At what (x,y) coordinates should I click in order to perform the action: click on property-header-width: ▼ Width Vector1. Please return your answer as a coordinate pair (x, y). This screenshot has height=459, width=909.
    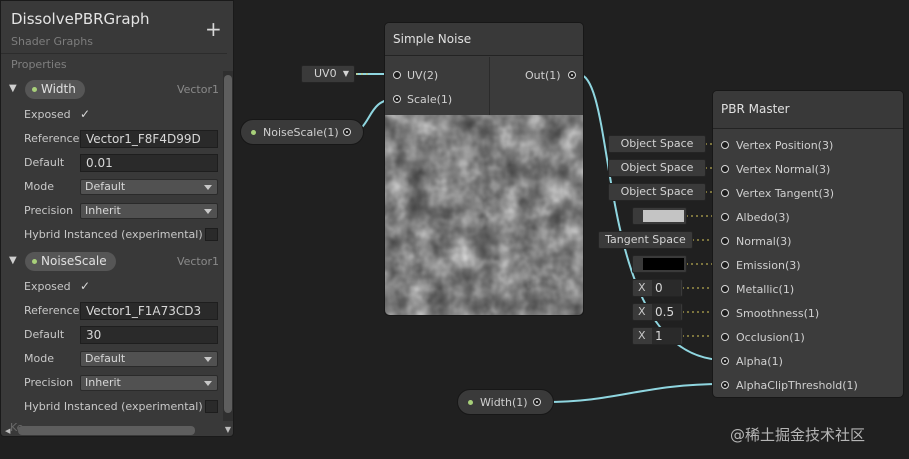
    Looking at the image, I should click on (114, 89).